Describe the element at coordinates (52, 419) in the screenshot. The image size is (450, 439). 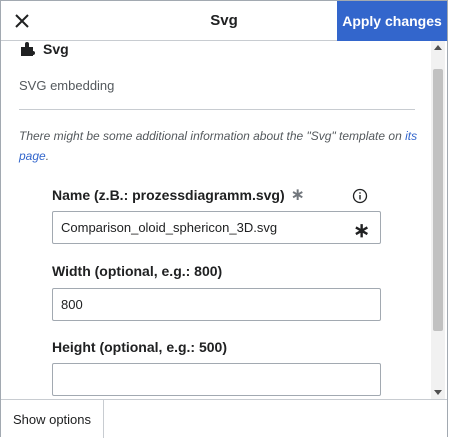
I see `show-options-button: Show options` at that location.